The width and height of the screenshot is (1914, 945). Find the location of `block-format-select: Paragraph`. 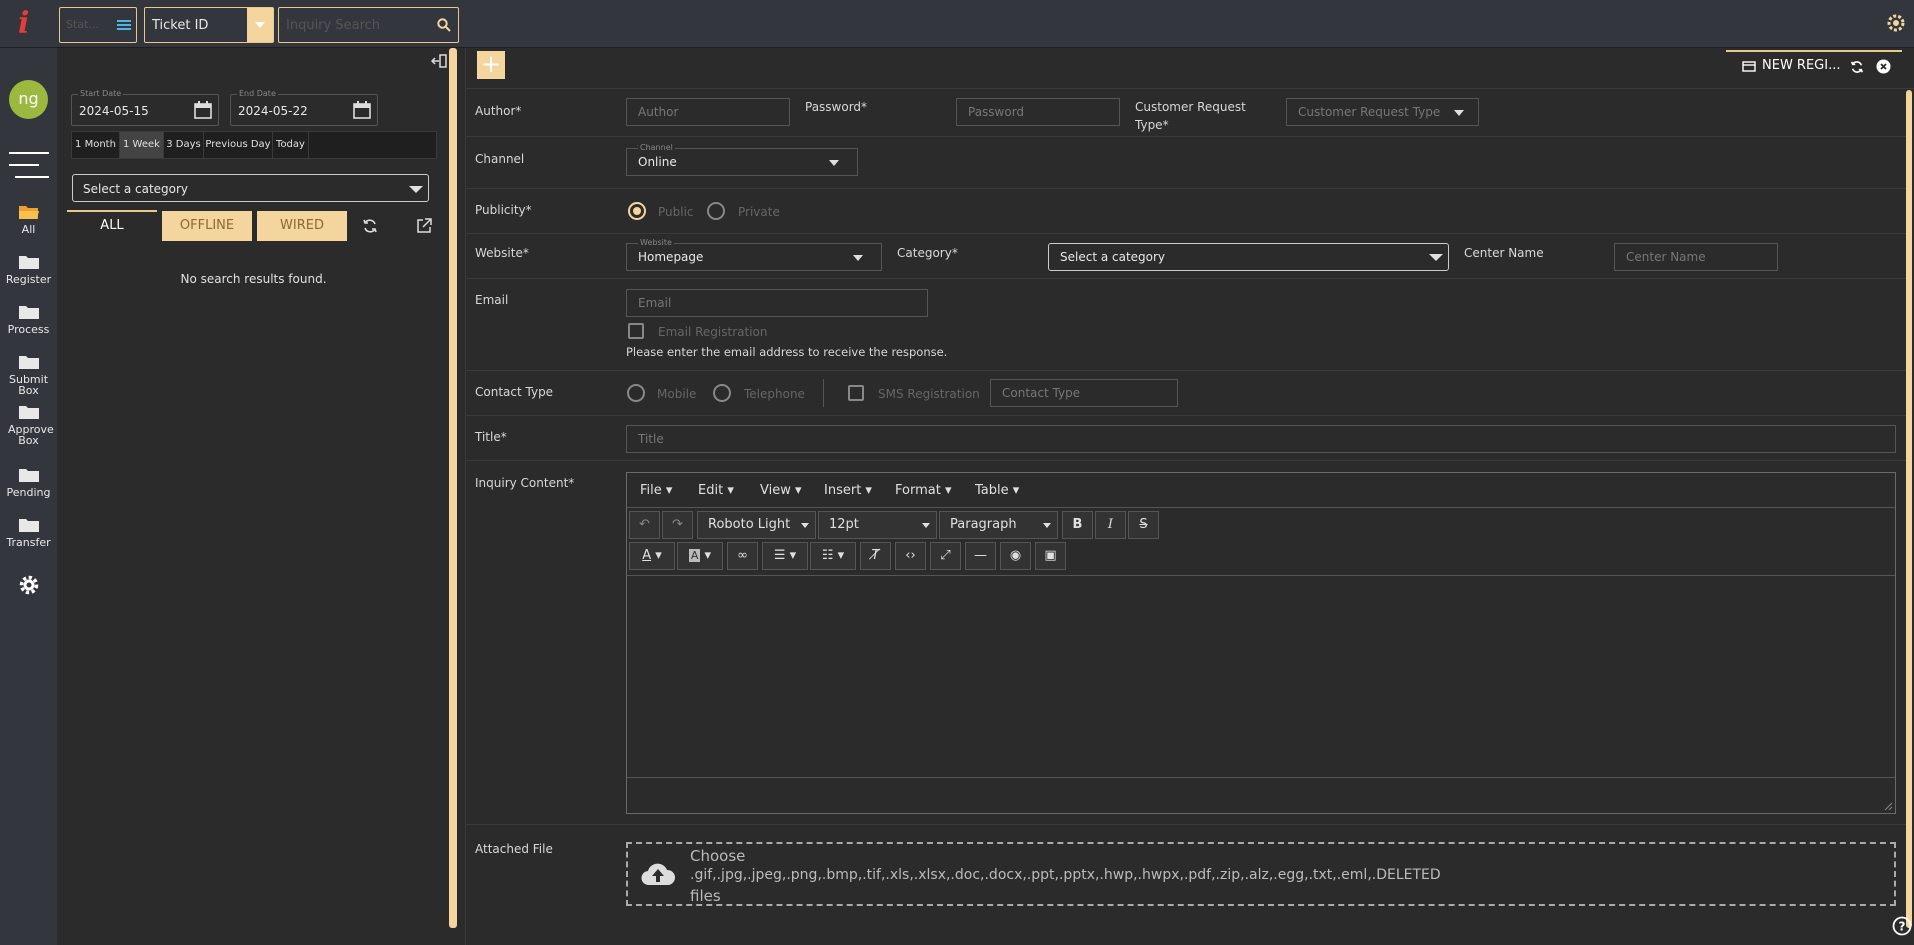

block-format-select: Paragraph is located at coordinates (998, 525).